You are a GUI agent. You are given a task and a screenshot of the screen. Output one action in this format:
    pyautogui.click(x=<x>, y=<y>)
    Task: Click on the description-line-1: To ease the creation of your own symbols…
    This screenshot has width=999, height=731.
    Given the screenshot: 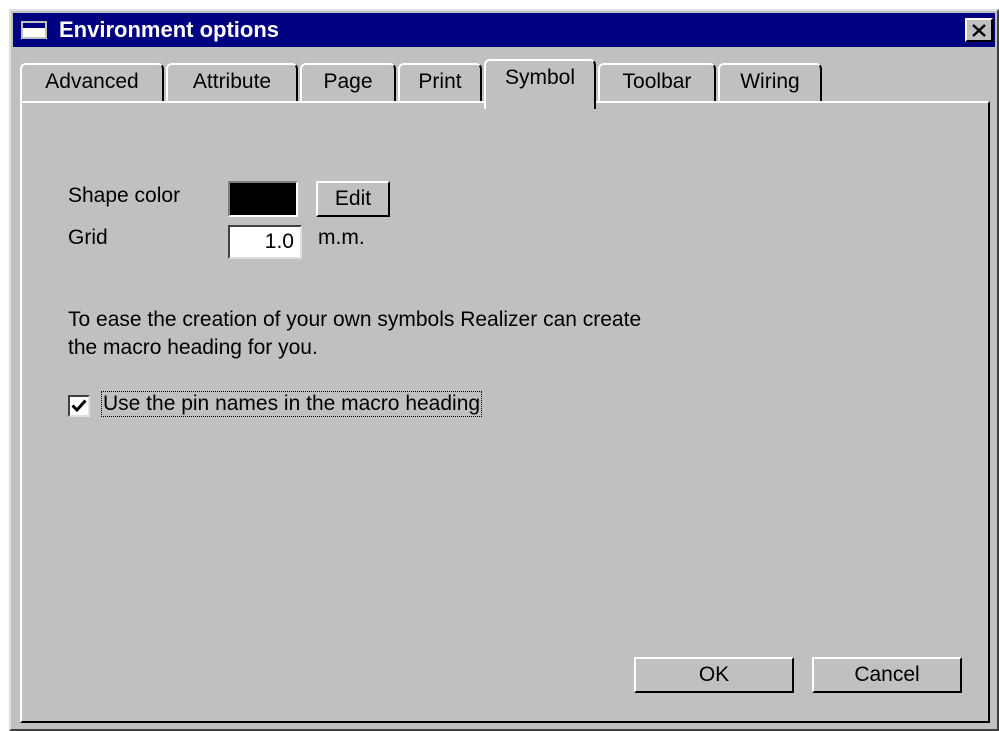 What is the action you would take?
    pyautogui.click(x=355, y=319)
    